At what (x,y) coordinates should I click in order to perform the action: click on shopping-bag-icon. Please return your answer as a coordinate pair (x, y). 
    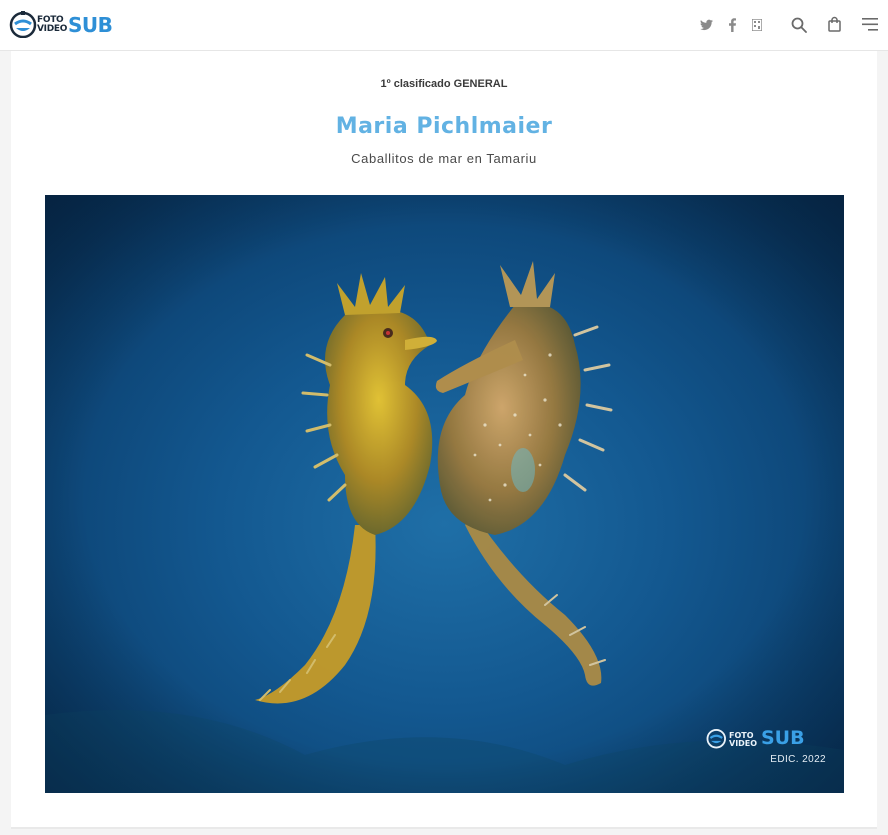
    Looking at the image, I should click on (834, 24).